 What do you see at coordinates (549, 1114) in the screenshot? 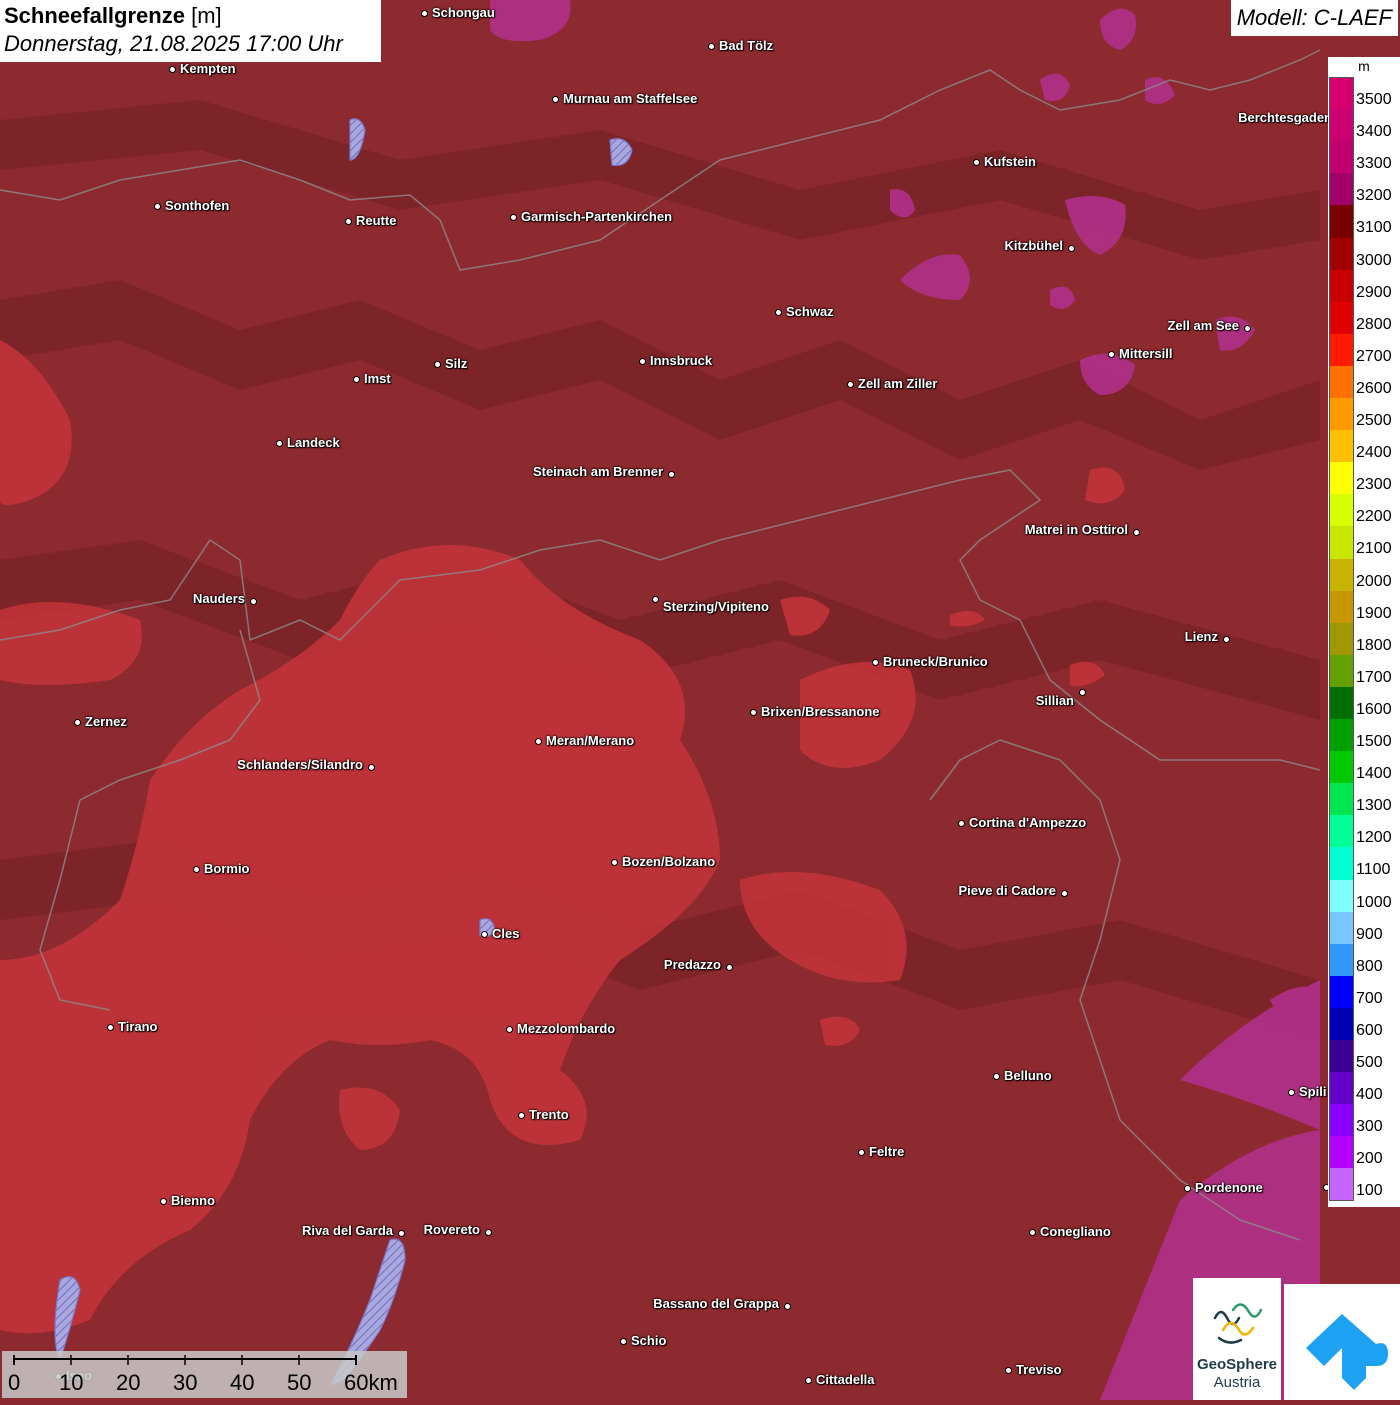
I see `city-label: Trento` at bounding box center [549, 1114].